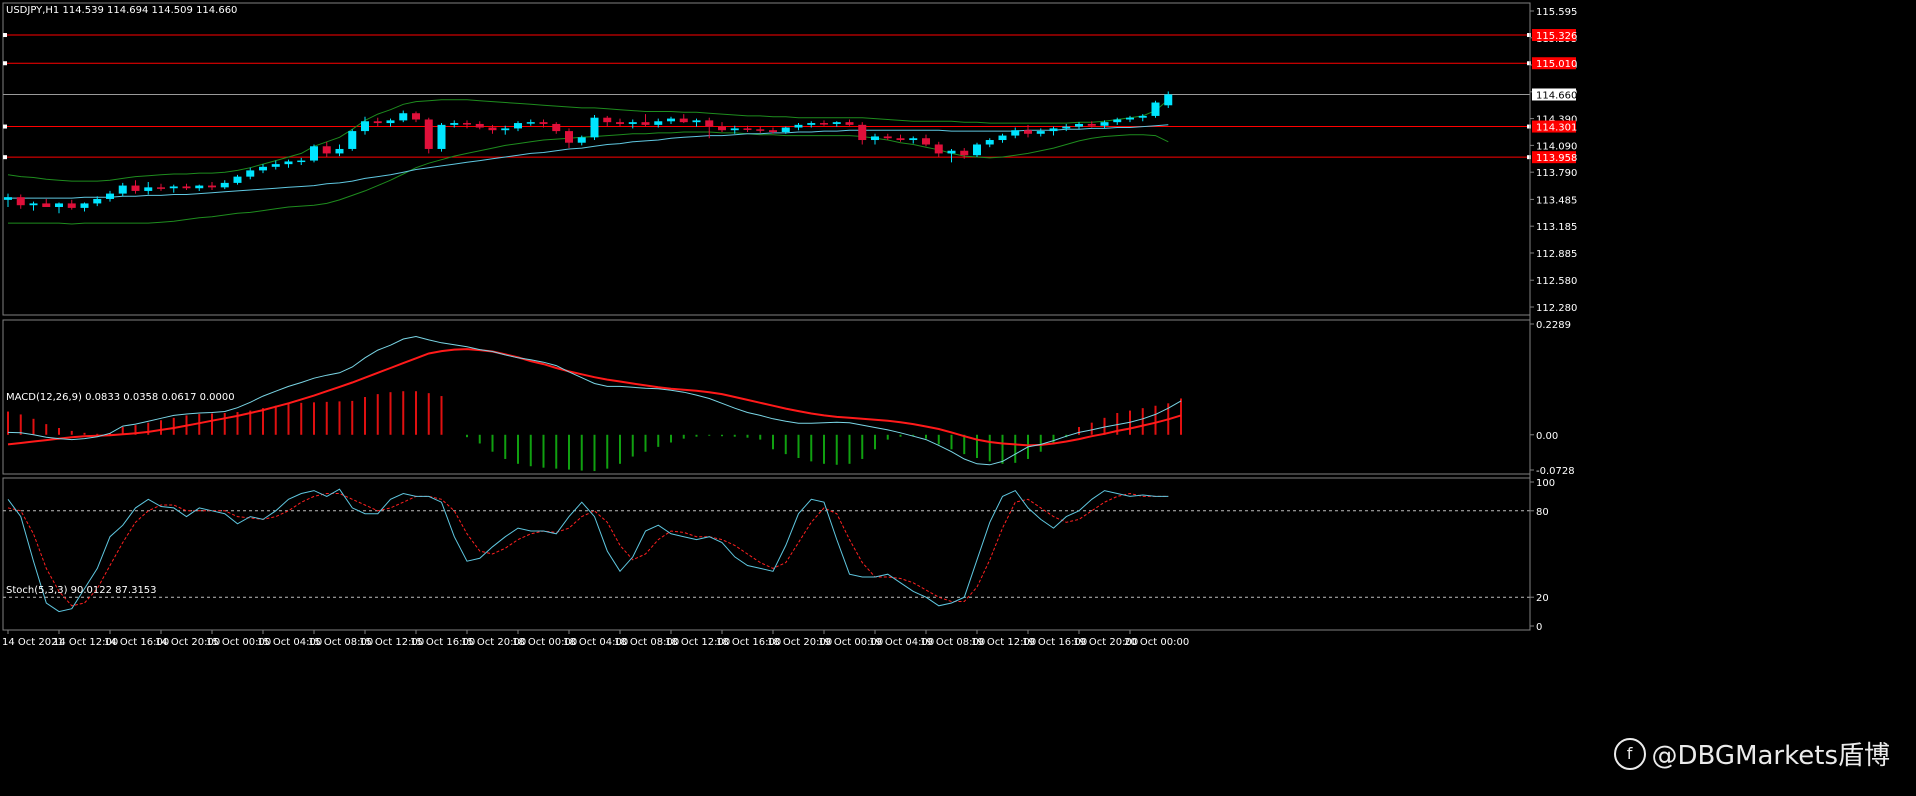 The width and height of the screenshot is (1916, 796). Describe the element at coordinates (1556, 308) in the screenshot. I see `price-tick-label: 112.280` at that location.